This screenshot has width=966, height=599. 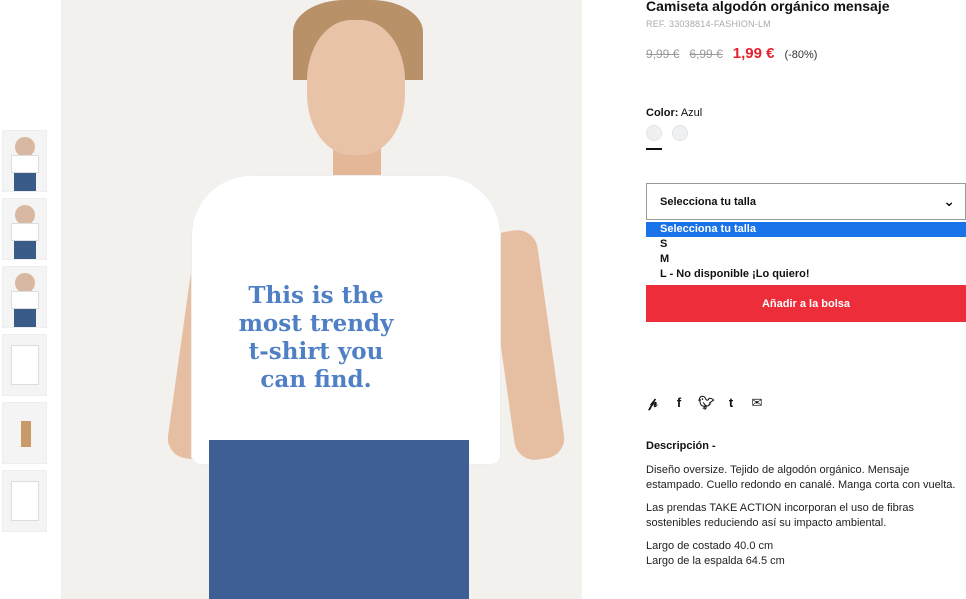 I want to click on email-icon: ✉, so click(x=757, y=403).